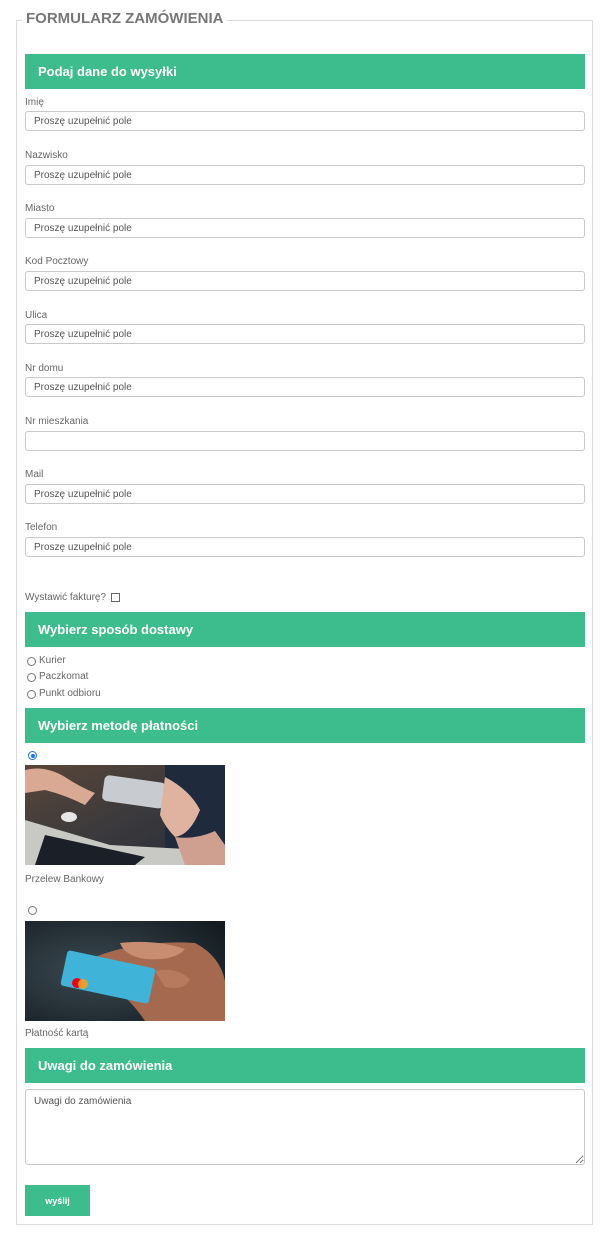  Describe the element at coordinates (305, 121) in the screenshot. I see `first-name-field` at that location.